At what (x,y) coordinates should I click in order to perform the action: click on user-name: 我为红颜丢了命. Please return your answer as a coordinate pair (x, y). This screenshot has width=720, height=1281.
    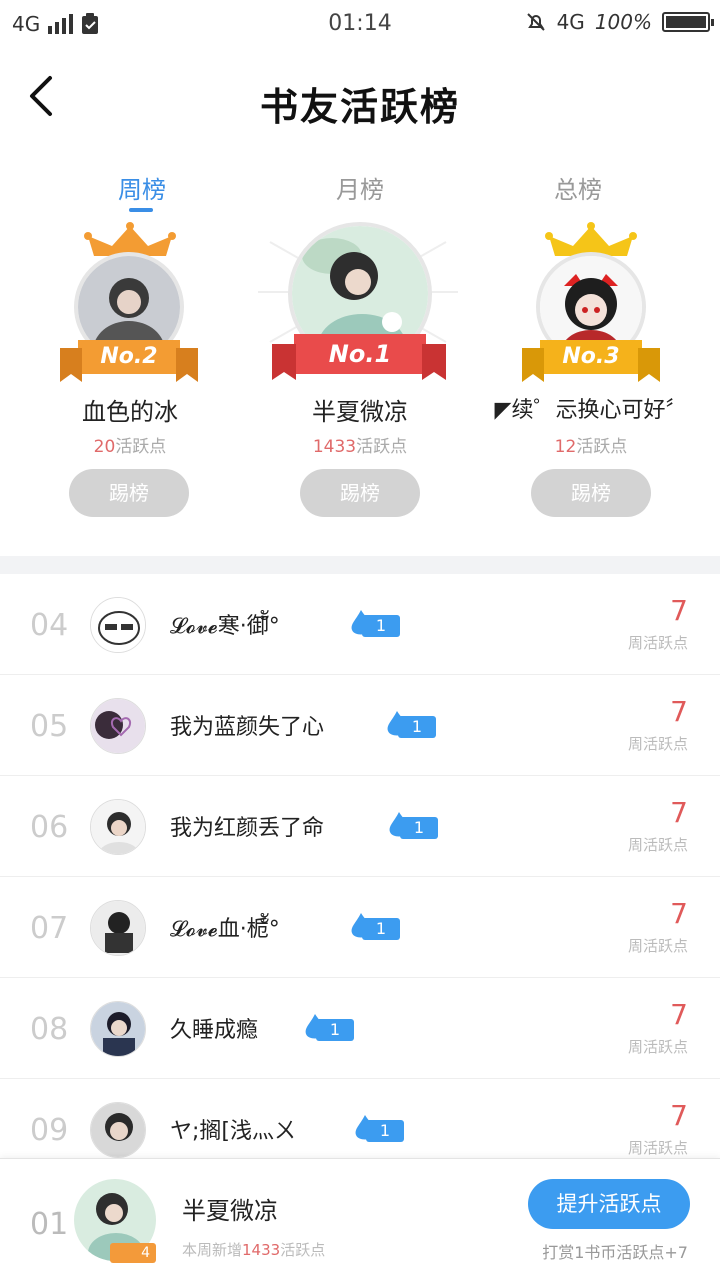
    Looking at the image, I should click on (247, 828).